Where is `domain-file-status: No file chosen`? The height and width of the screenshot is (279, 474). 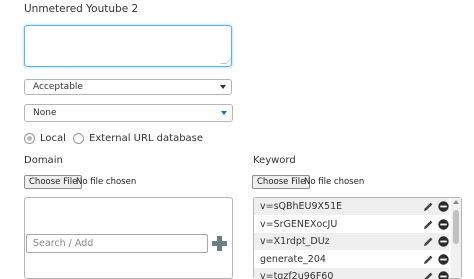
domain-file-status: No file chosen is located at coordinates (106, 182).